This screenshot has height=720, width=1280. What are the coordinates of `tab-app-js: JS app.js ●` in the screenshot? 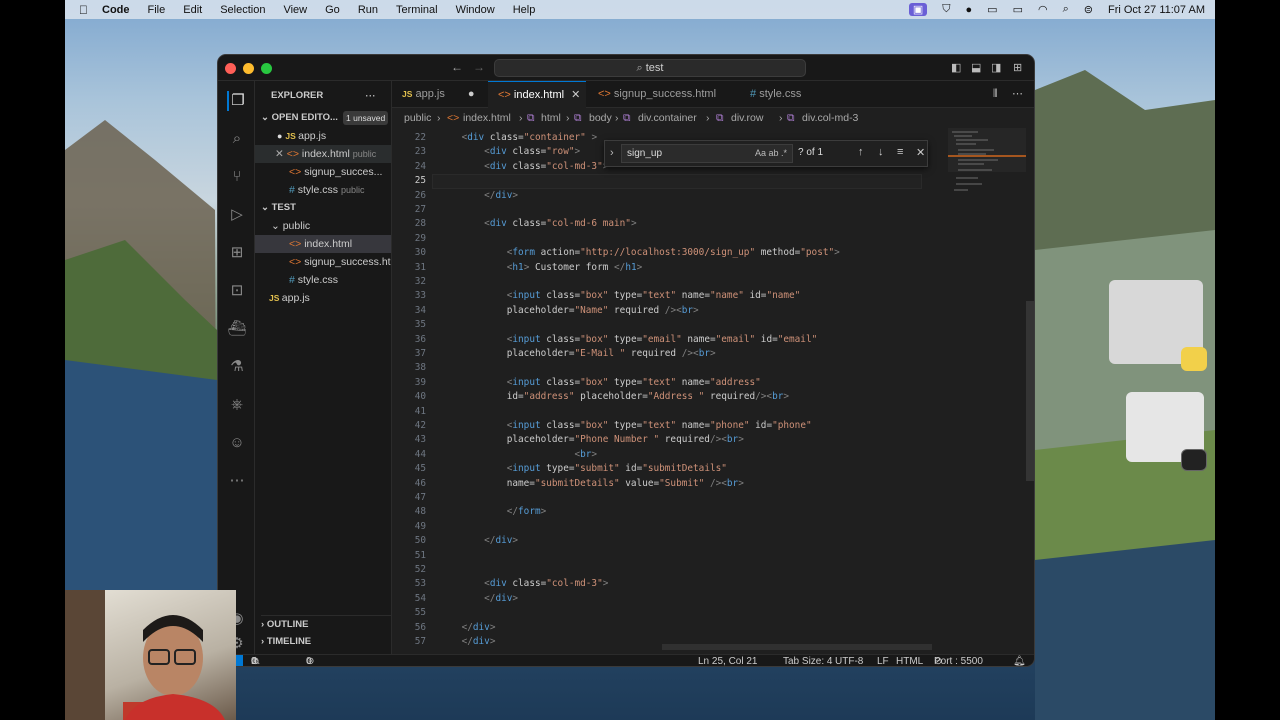 It's located at (437, 94).